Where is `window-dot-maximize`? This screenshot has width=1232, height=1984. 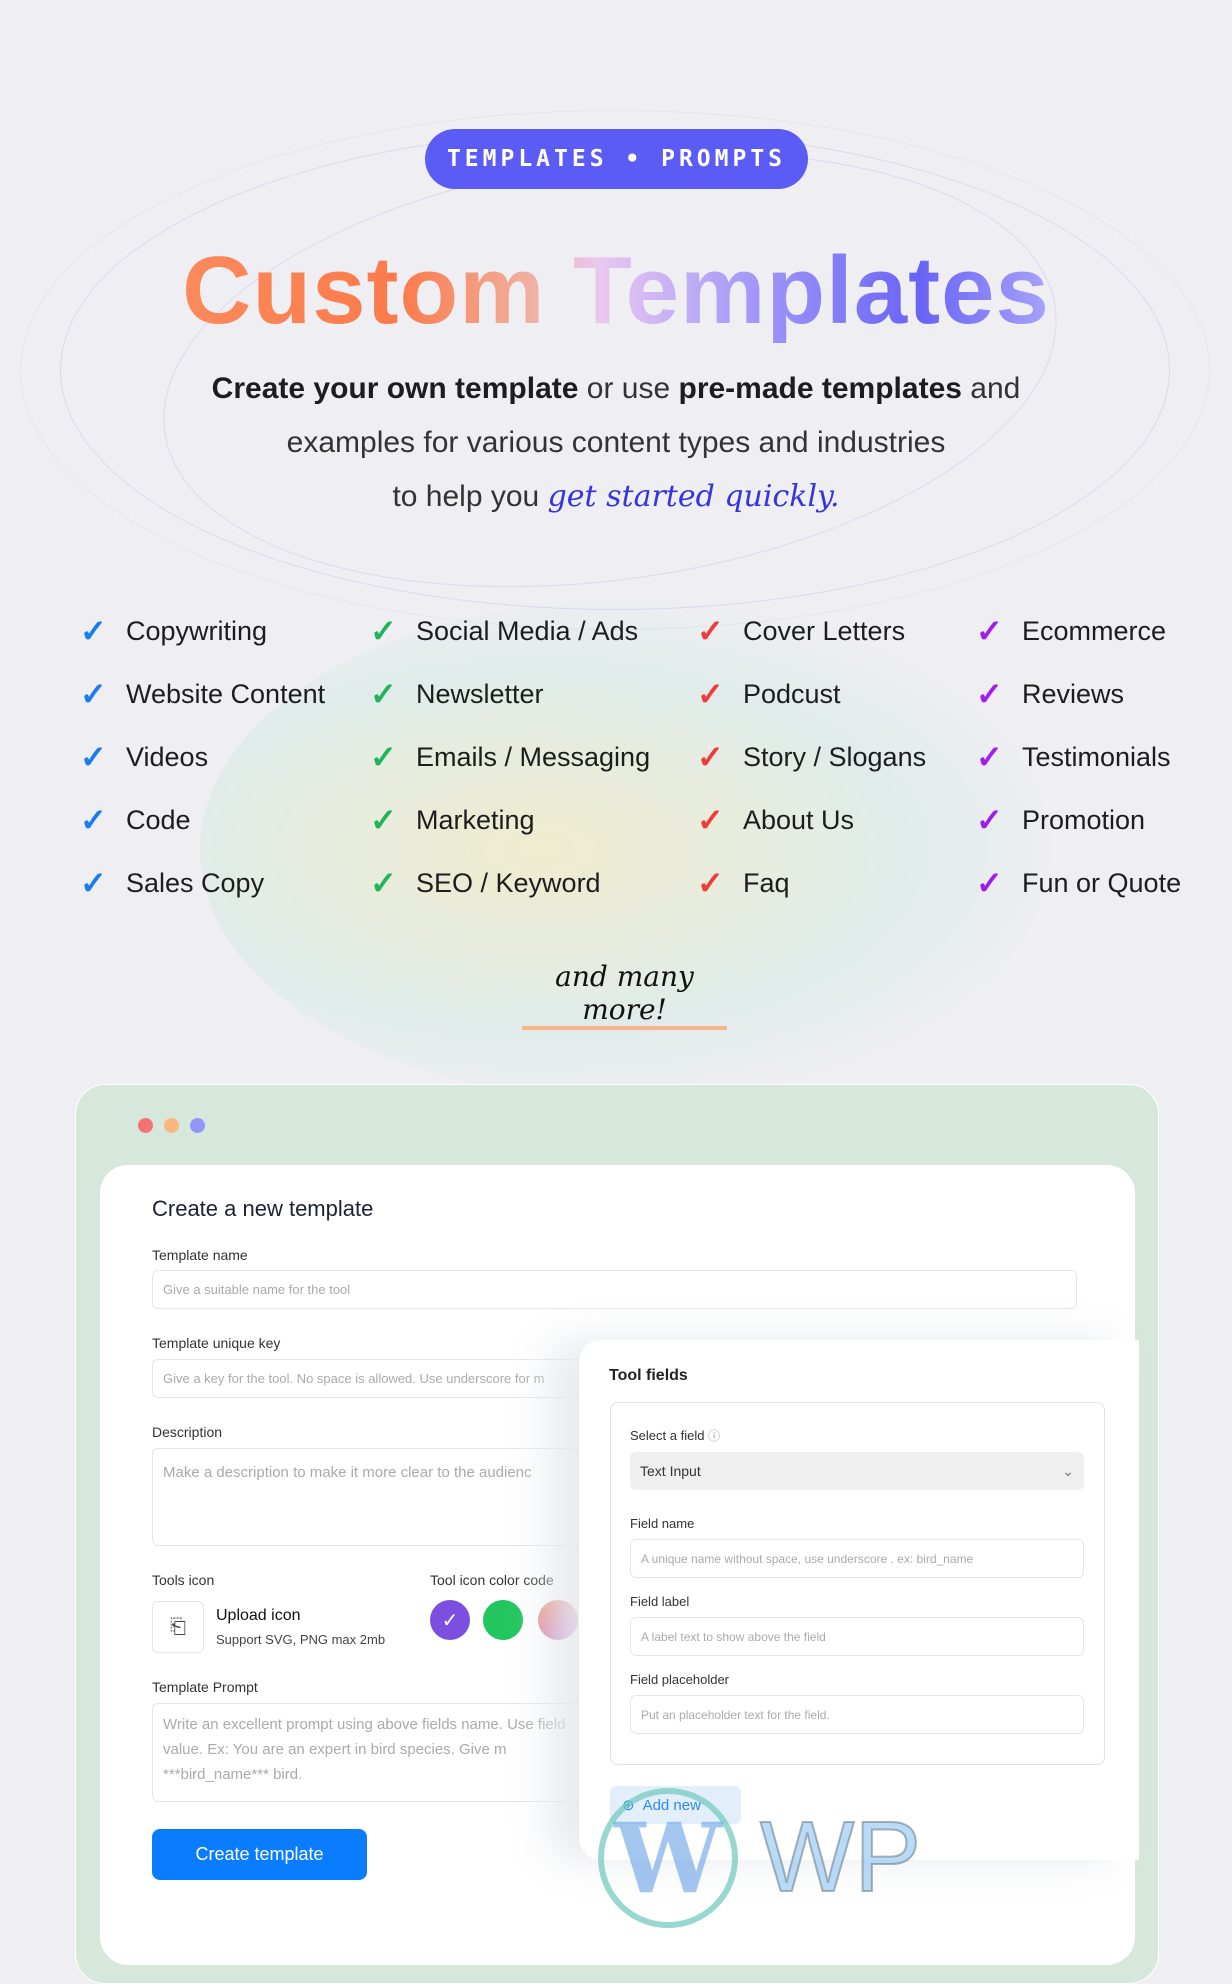
window-dot-maximize is located at coordinates (197, 1125).